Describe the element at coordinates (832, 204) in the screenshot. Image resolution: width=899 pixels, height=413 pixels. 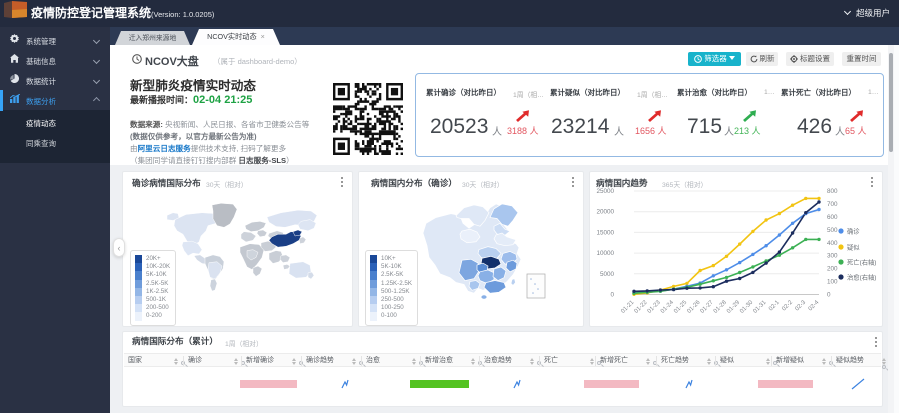
I see `svg-text: 700` at that location.